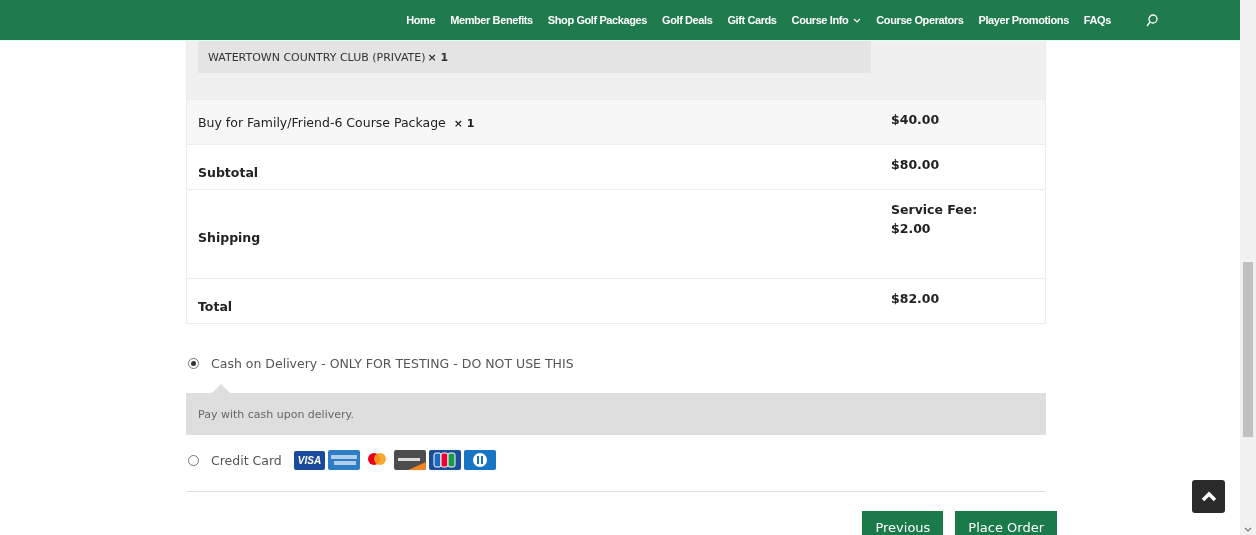 The image size is (1256, 535). Describe the element at coordinates (421, 20) in the screenshot. I see `nav-link: Home` at that location.